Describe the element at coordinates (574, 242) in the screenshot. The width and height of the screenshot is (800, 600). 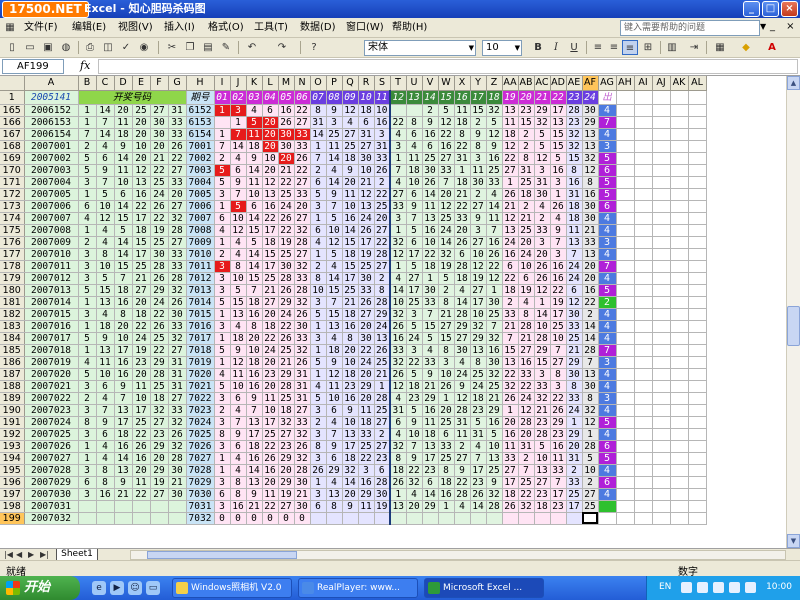
I see `number-grid-cell: 13` at that location.